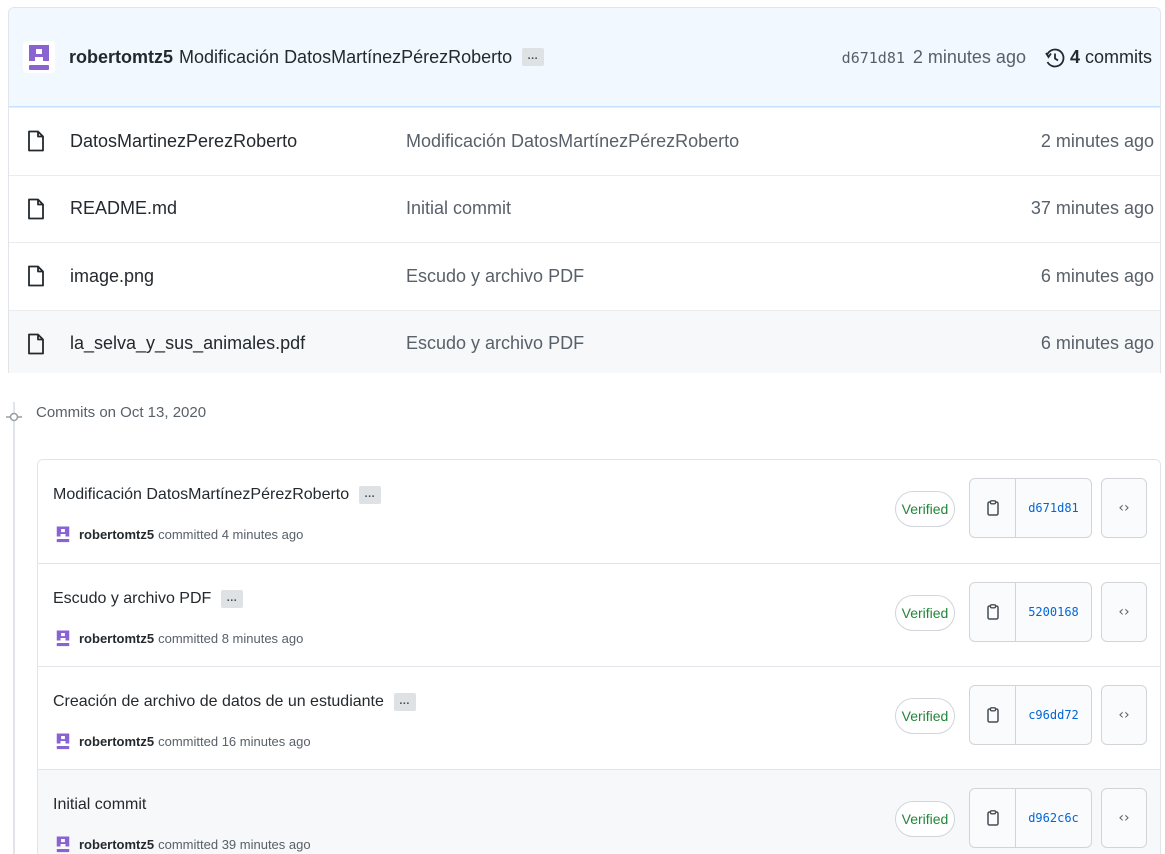 Image resolution: width=1165 pixels, height=854 pixels. I want to click on commit-meta: robertomtz5 committed 16 minutes ago, so click(182, 741).